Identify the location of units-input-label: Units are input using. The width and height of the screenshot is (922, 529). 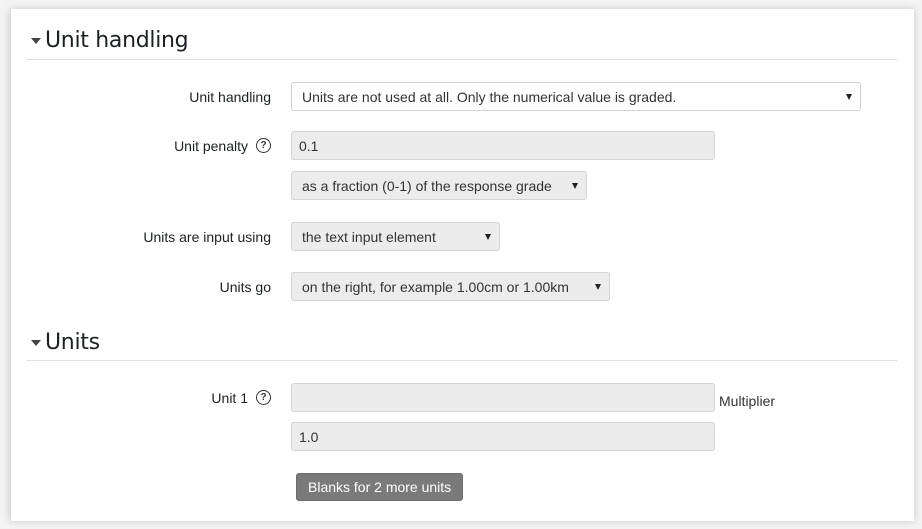
(171, 236).